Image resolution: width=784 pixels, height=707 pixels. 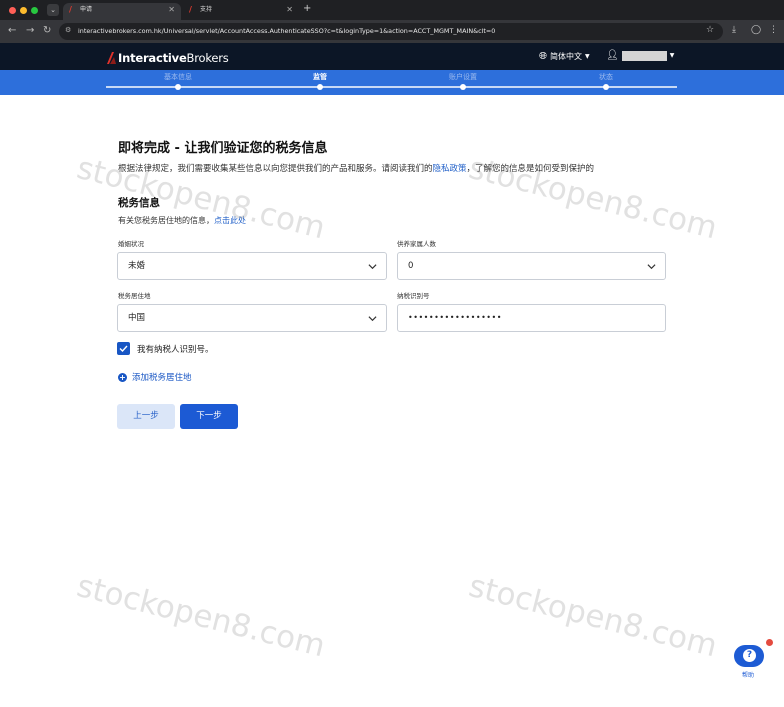 I want to click on profile-icon: ◯, so click(x=756, y=30).